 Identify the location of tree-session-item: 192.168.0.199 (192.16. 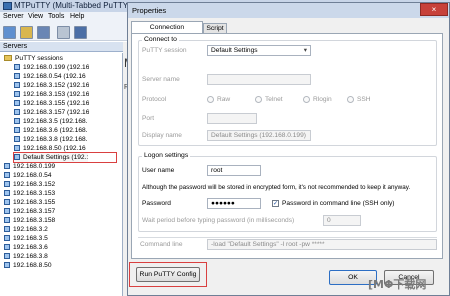
(51, 67).